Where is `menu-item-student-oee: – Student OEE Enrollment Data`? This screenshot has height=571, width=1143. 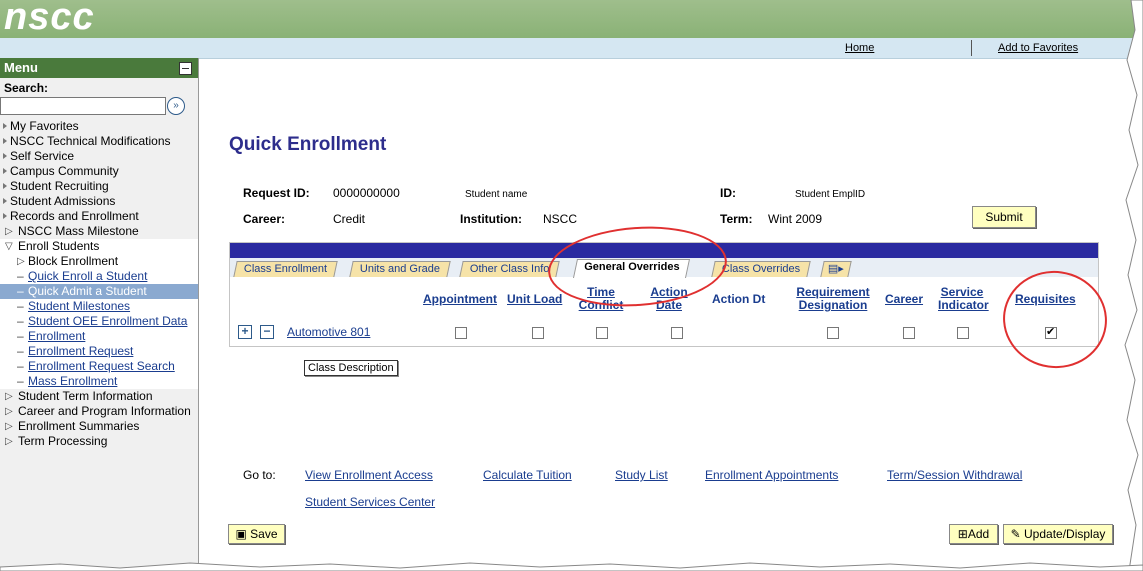 menu-item-student-oee: – Student OEE Enrollment Data is located at coordinates (99, 321).